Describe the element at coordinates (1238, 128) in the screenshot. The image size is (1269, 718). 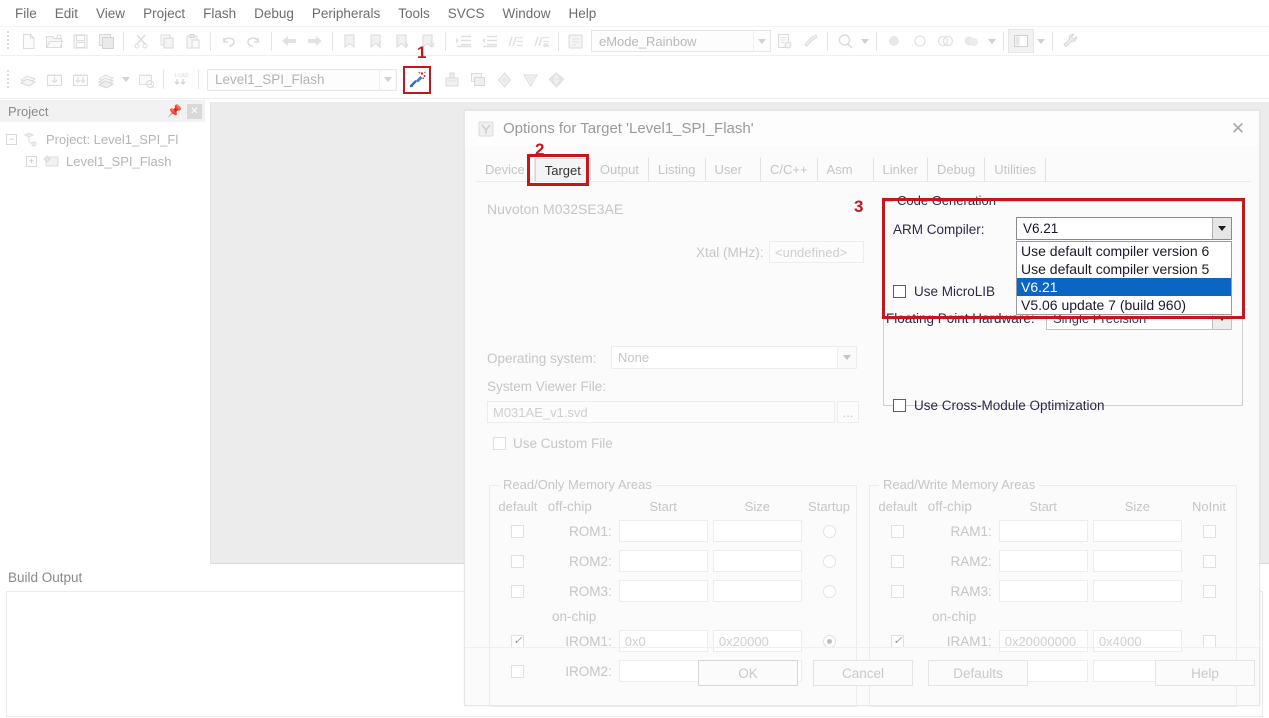
I see `close-icon: ✕` at that location.